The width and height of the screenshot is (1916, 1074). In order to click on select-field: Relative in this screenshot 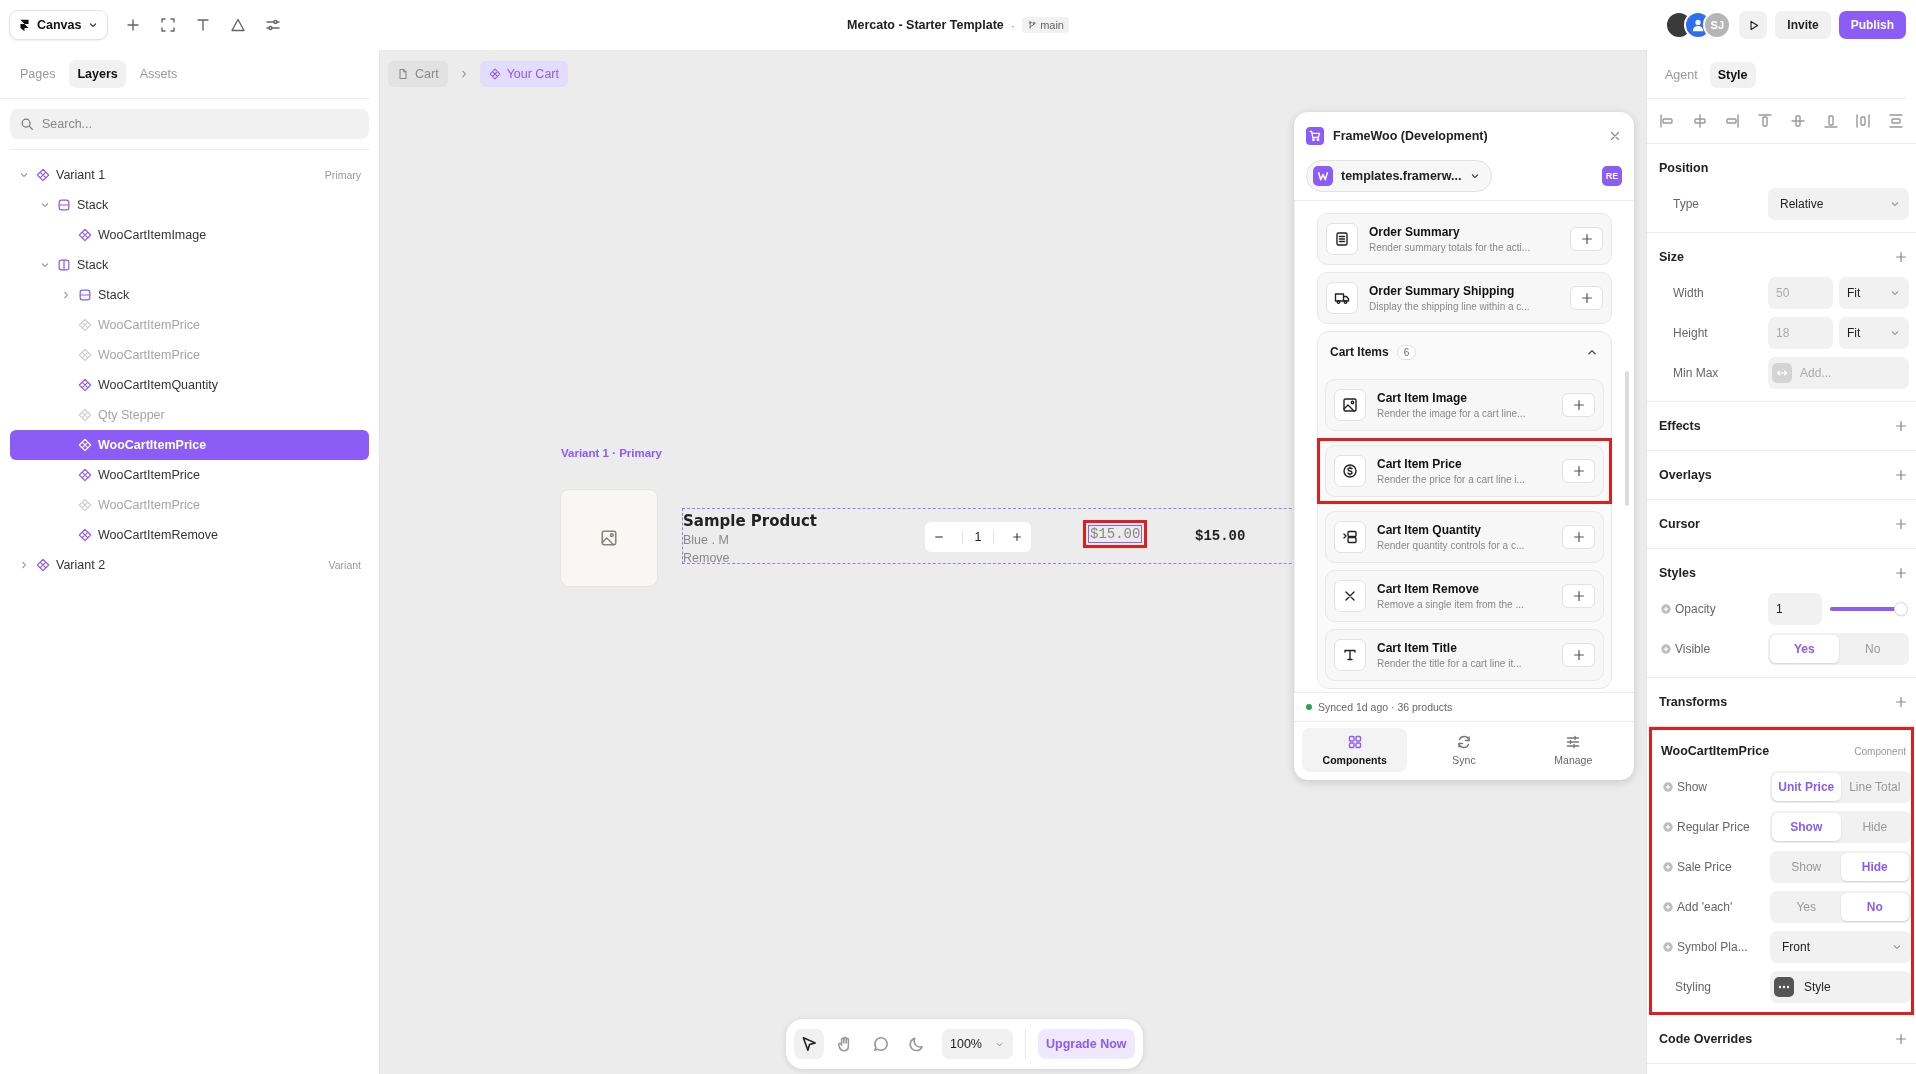, I will do `click(1838, 204)`.